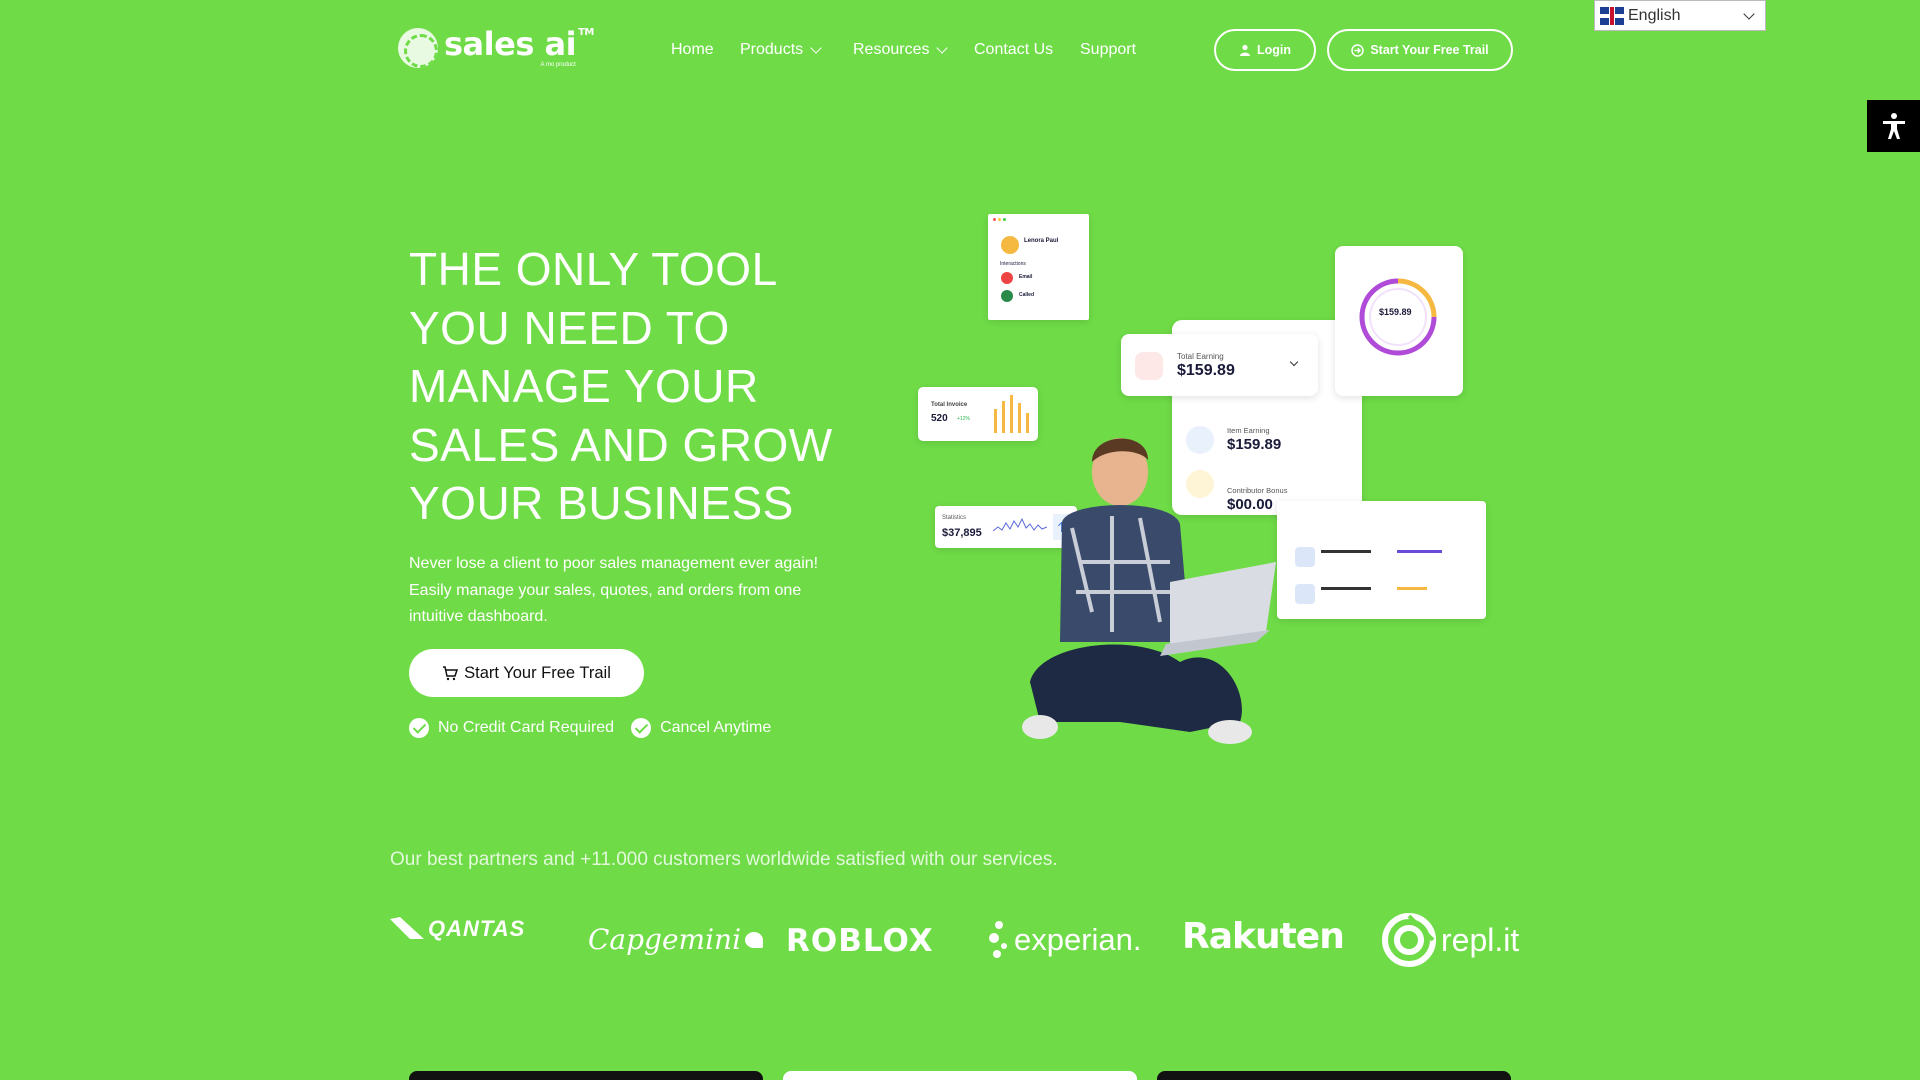  I want to click on hero-perks: No Credit Card Required Cancel Anytime, so click(598, 728).